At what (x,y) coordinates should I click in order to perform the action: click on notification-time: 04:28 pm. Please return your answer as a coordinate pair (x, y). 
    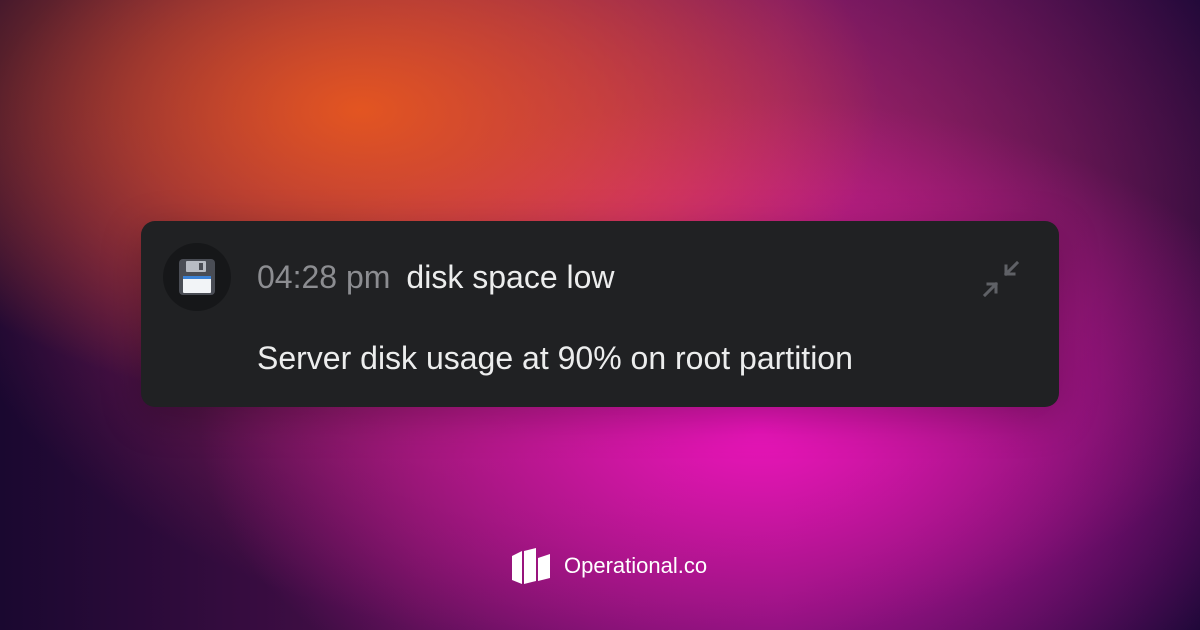
    Looking at the image, I should click on (324, 277).